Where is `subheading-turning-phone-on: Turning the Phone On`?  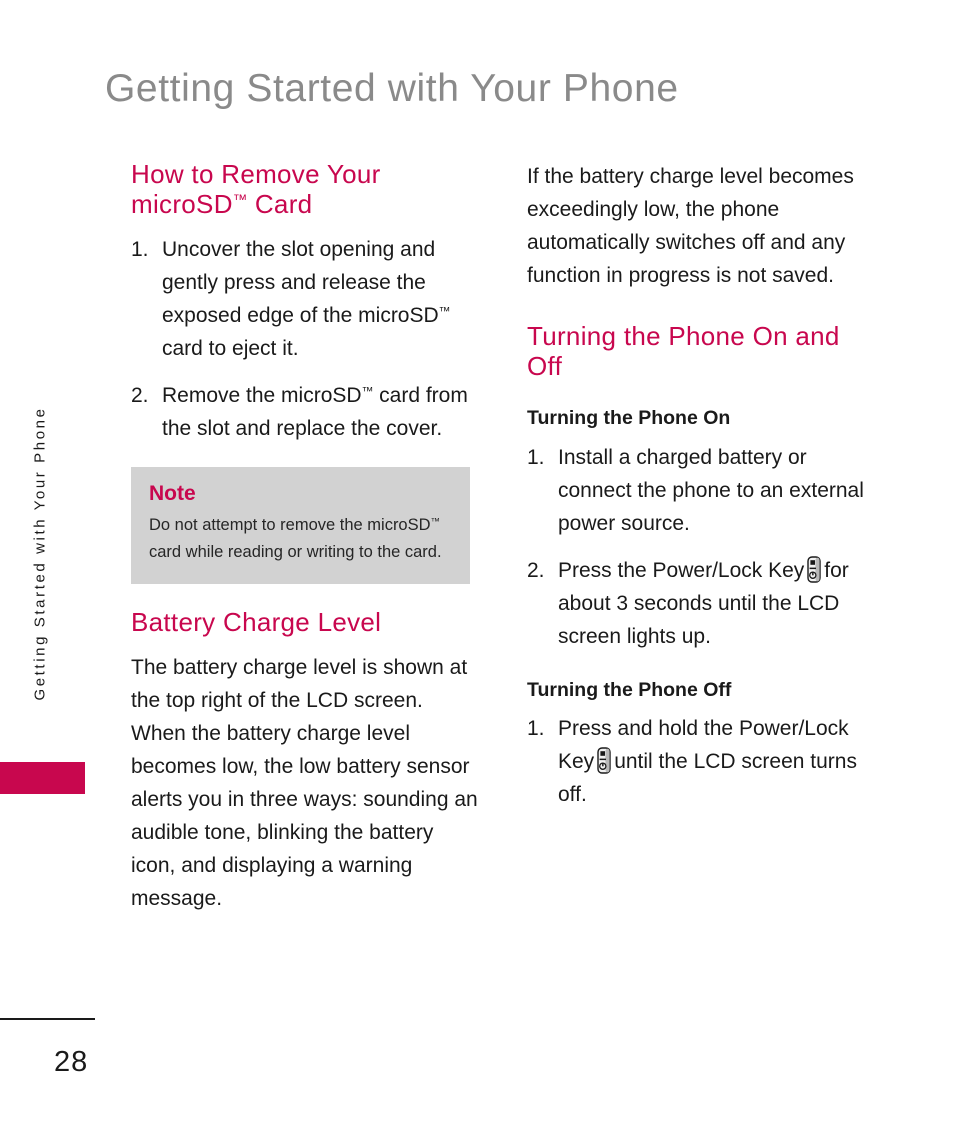
subheading-turning-phone-on: Turning the Phone On is located at coordinates (629, 418).